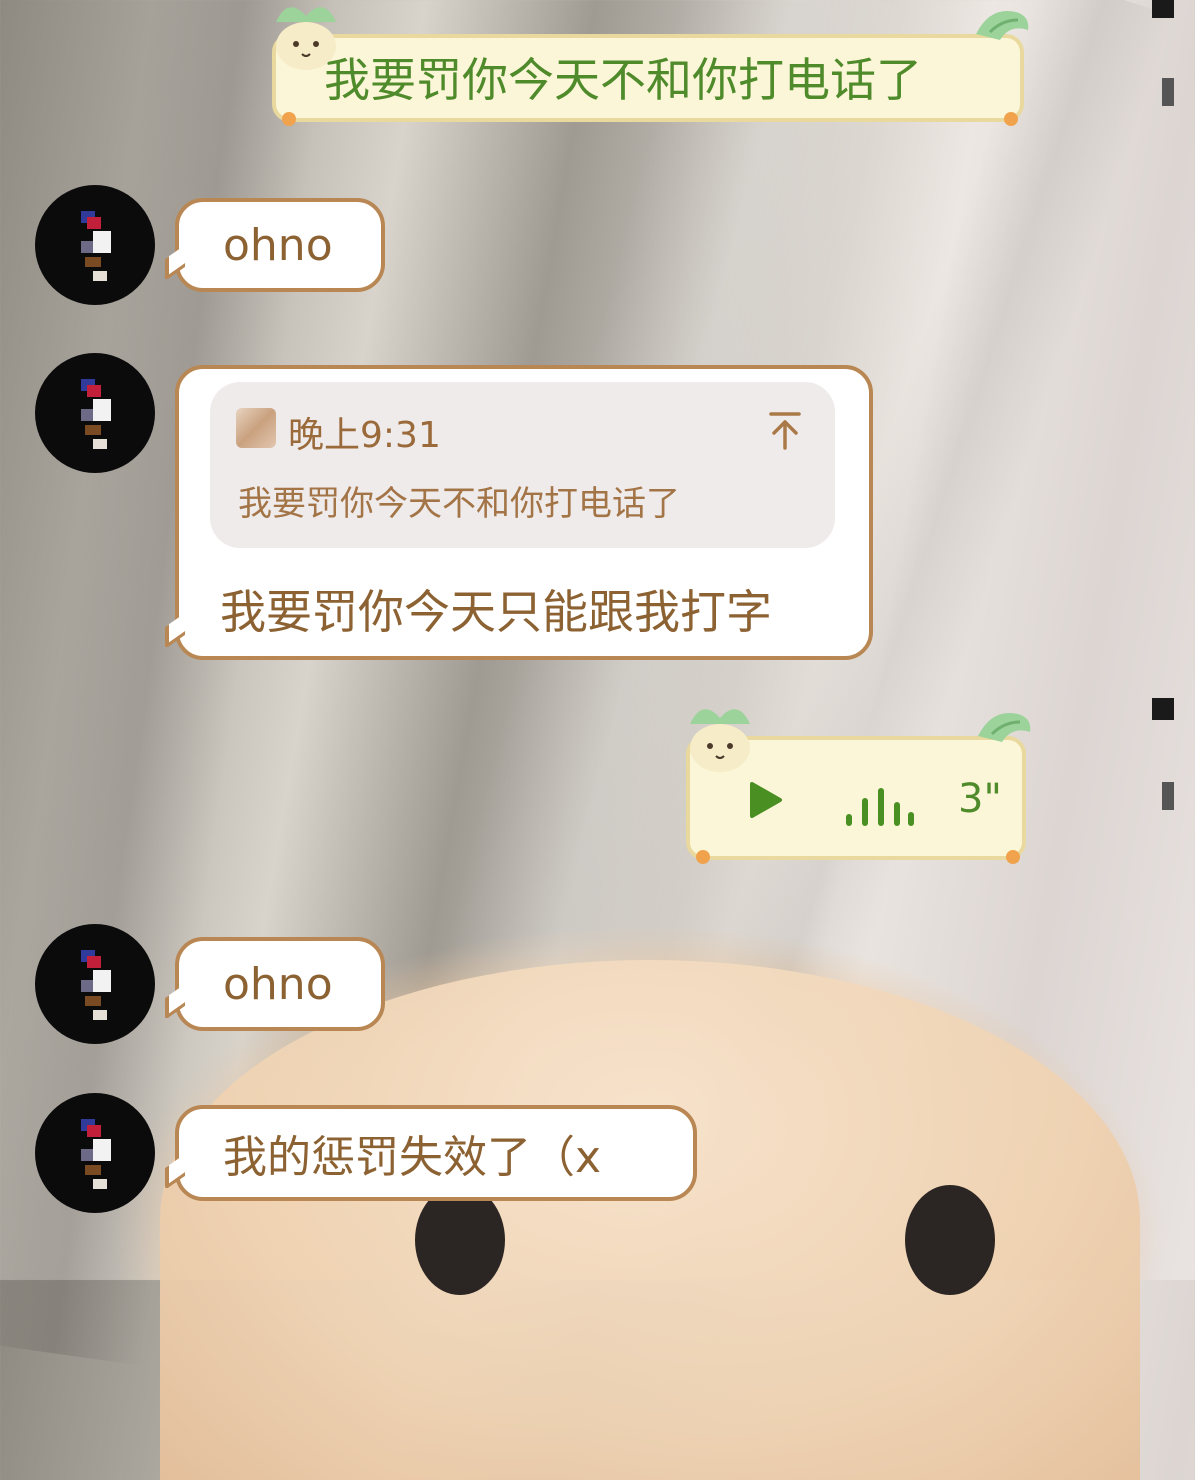  What do you see at coordinates (880, 807) in the screenshot?
I see `audio-wave-icon` at bounding box center [880, 807].